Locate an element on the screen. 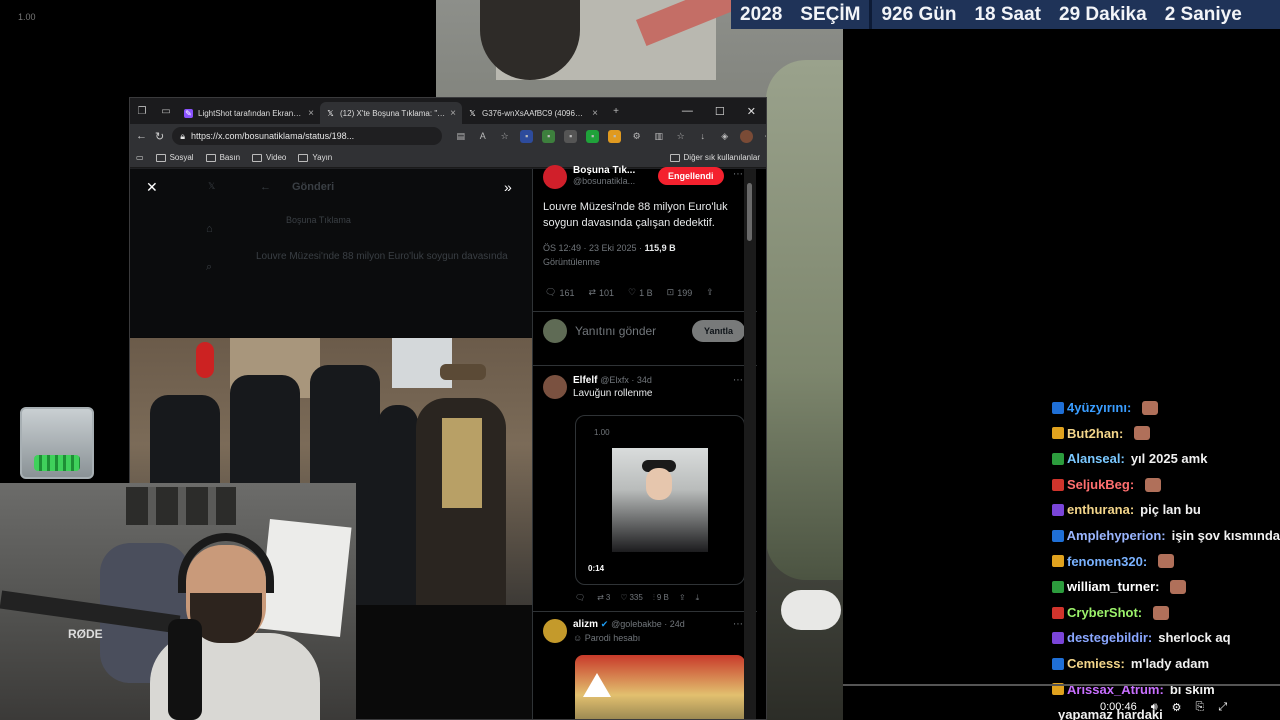 Image resolution: width=1280 pixels, height=720 pixels. chat-username: SeljukBeg: is located at coordinates (1100, 485).